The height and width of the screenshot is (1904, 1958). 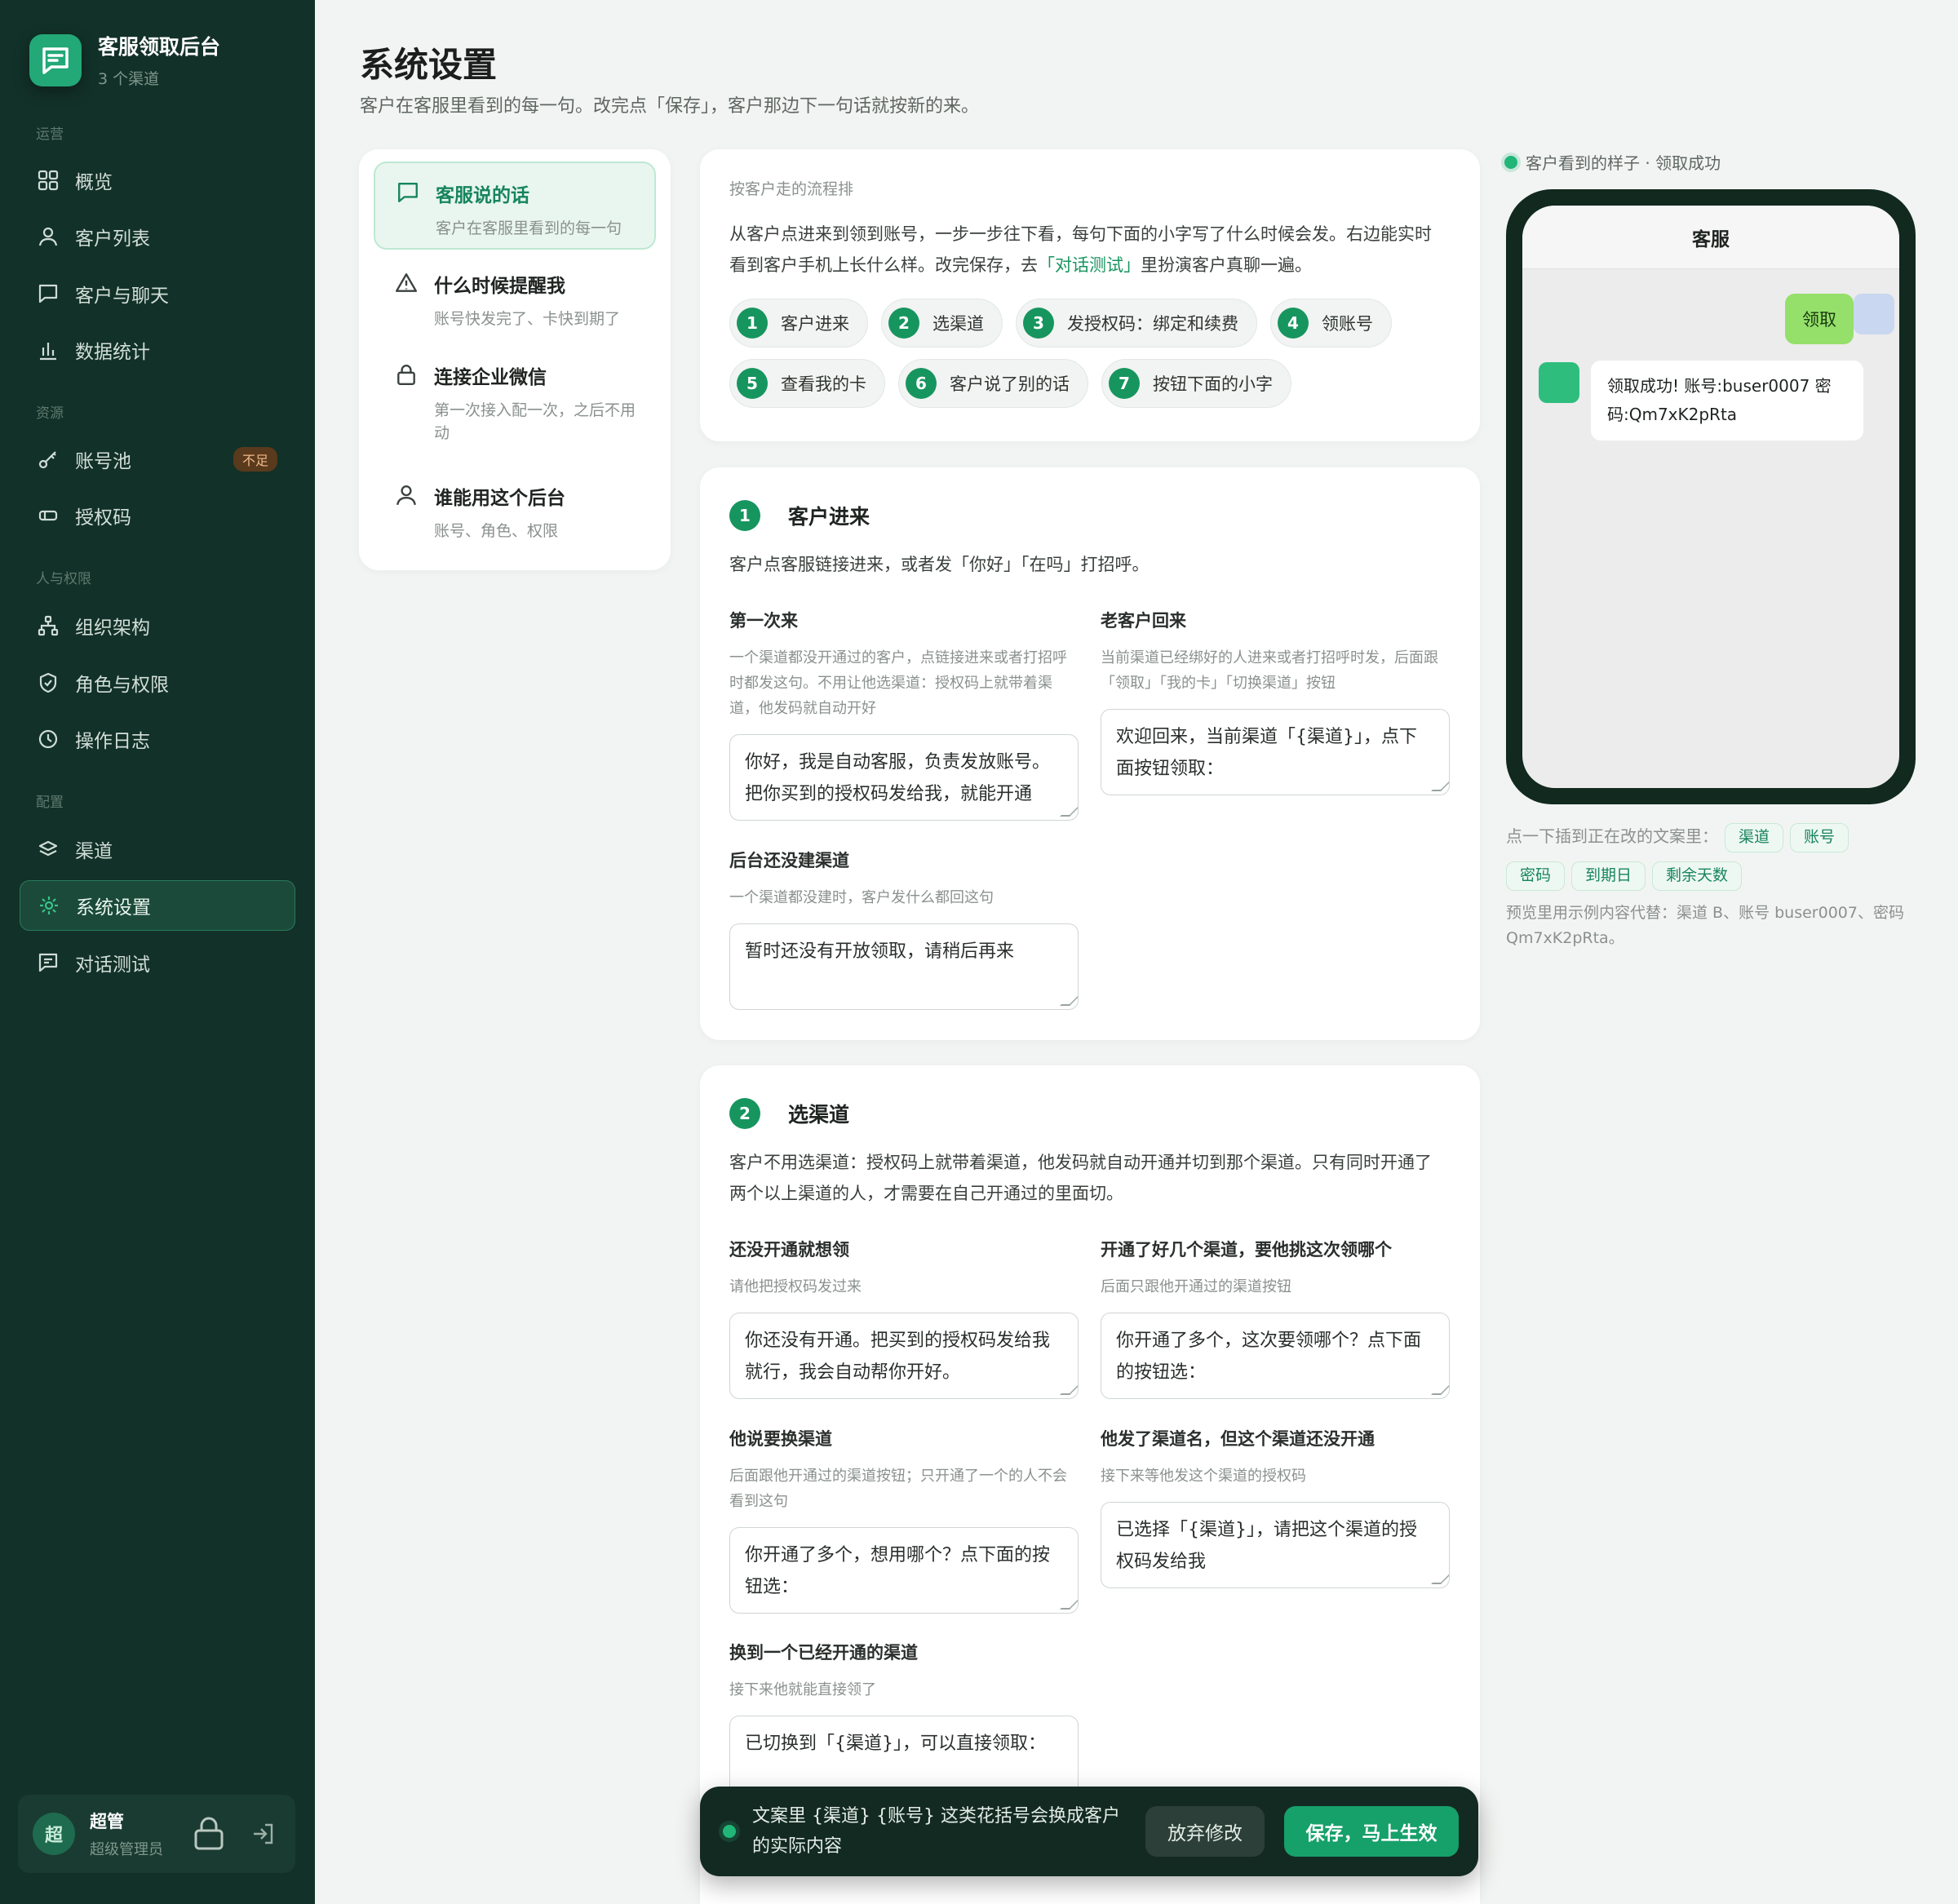 I want to click on avatar: 超, so click(x=54, y=1834).